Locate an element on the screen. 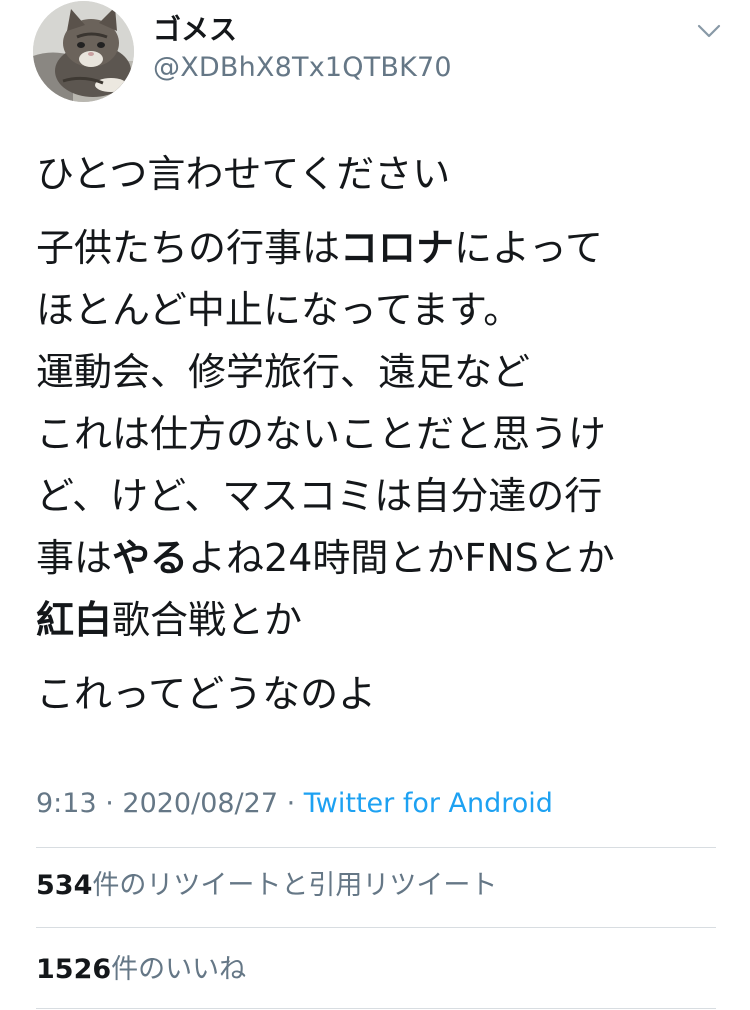 The height and width of the screenshot is (1010, 750). tweet-line: 運動会、修学旅行、遠足など is located at coordinates (376, 372).